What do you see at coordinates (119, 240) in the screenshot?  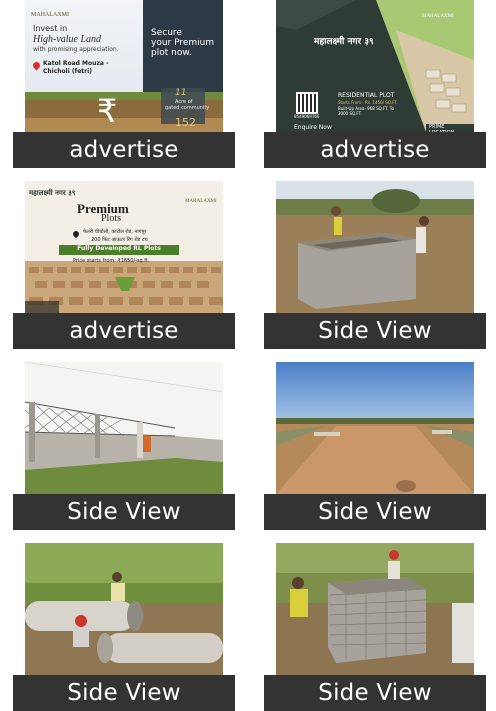 I see `ad-address-2: 200 फिट आऊटर रिंग रोड टच` at bounding box center [119, 240].